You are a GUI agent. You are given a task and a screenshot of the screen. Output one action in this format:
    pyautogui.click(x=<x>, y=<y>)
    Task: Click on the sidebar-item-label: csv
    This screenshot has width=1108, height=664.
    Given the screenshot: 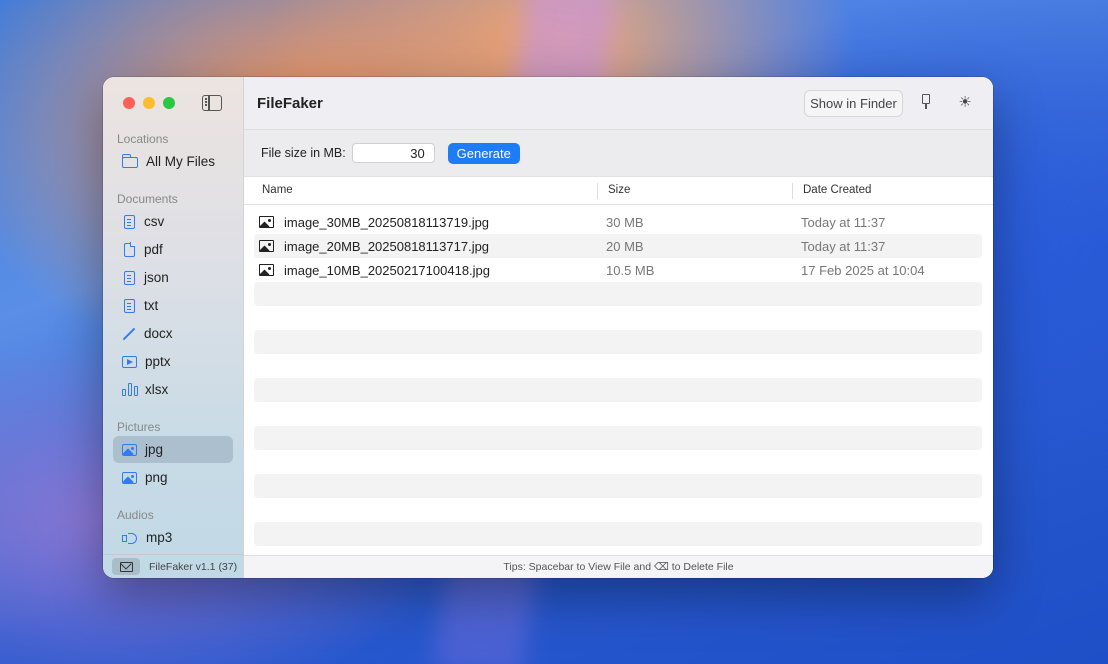 What is the action you would take?
    pyautogui.click(x=154, y=221)
    